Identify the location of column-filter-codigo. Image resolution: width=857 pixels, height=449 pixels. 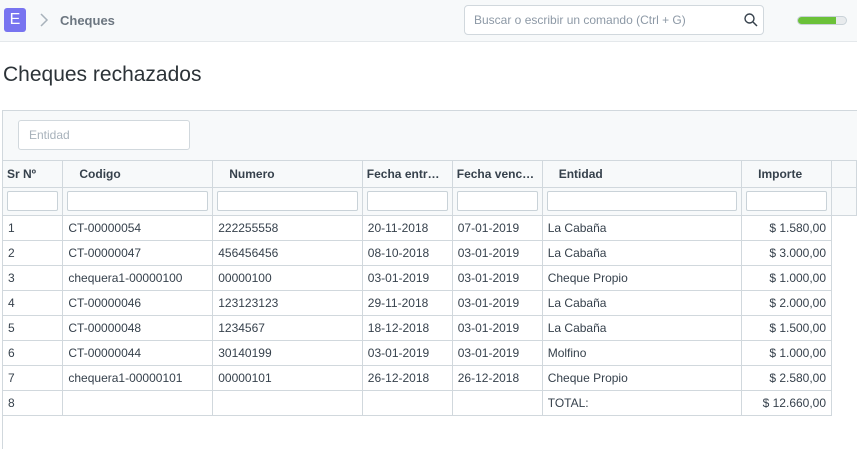
(138, 201).